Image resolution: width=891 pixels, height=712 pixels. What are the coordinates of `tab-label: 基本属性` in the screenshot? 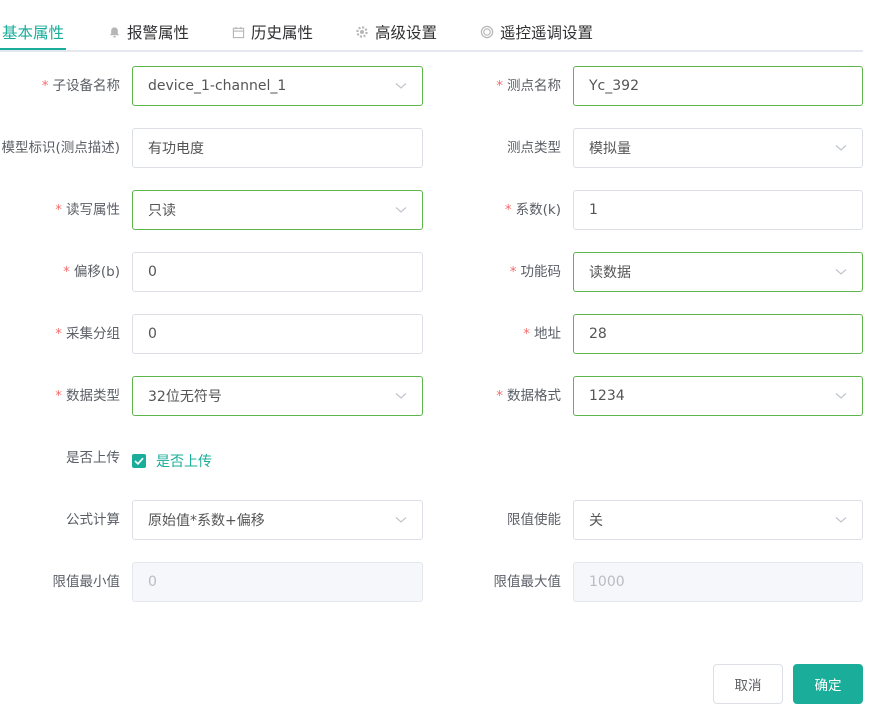 It's located at (33, 33).